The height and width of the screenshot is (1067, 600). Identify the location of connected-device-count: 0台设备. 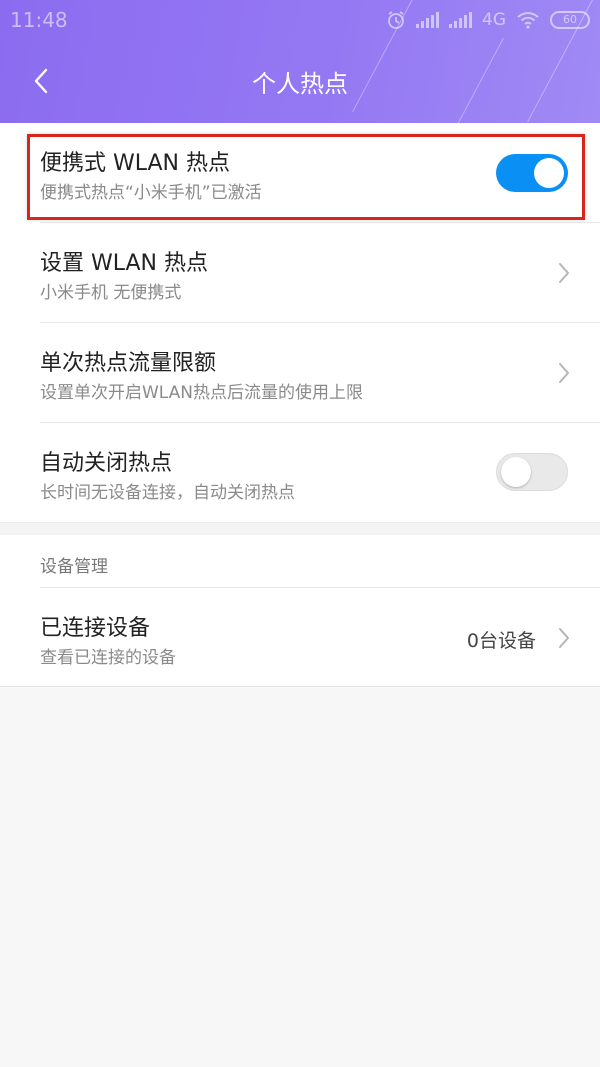
(501, 641).